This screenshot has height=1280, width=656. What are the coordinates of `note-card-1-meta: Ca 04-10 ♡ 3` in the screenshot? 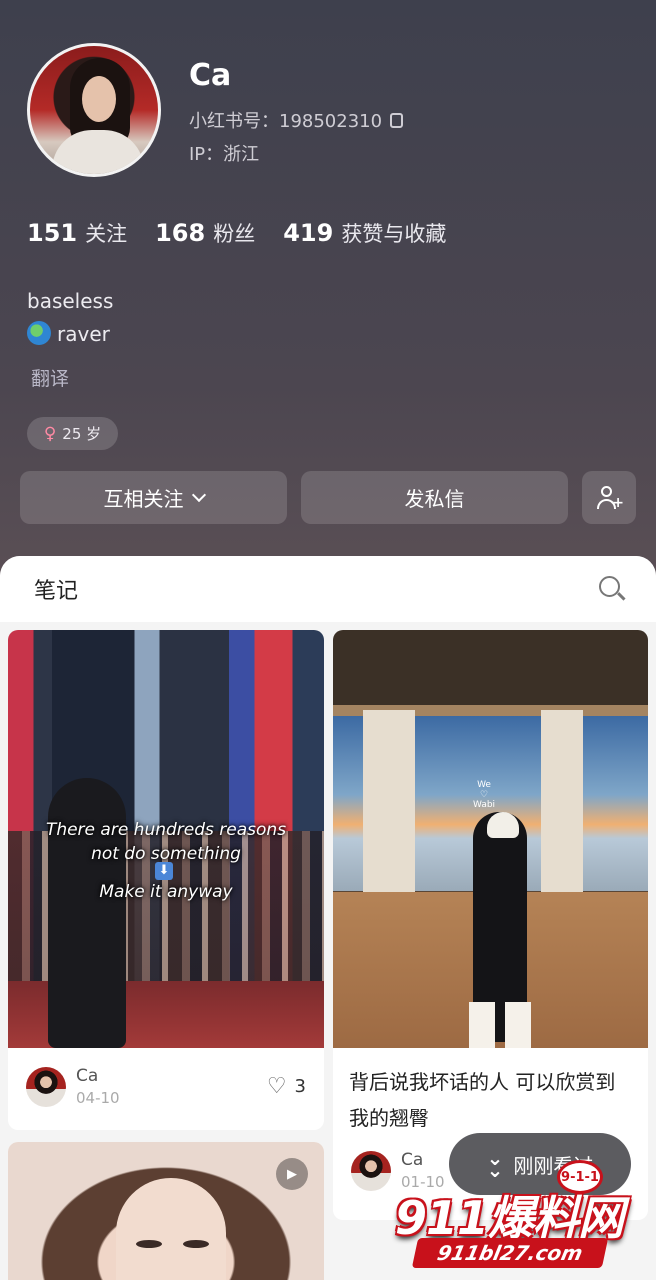 It's located at (166, 1086).